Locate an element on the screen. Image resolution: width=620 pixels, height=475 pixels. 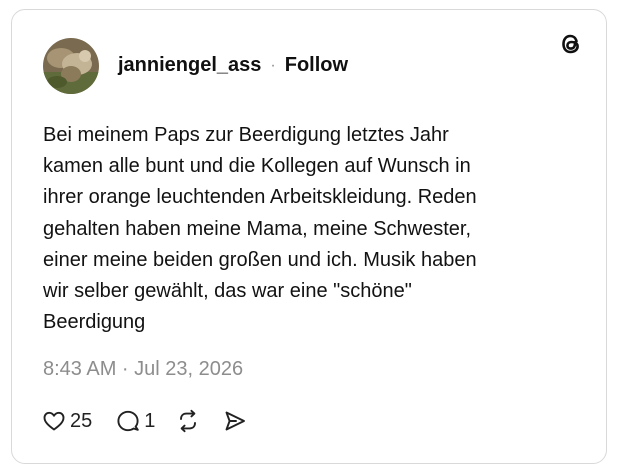
send-icon is located at coordinates (235, 421).